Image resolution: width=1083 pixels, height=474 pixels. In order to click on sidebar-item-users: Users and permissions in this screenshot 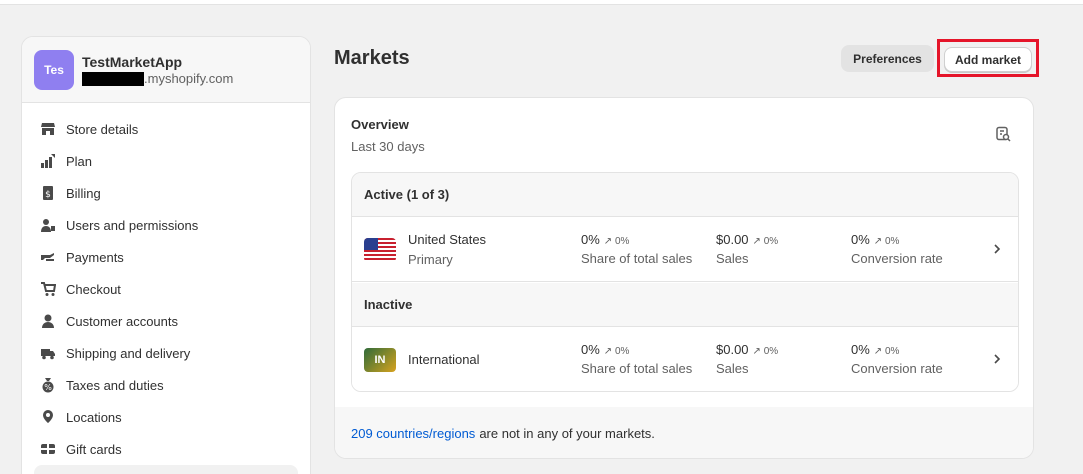, I will do `click(166, 225)`.